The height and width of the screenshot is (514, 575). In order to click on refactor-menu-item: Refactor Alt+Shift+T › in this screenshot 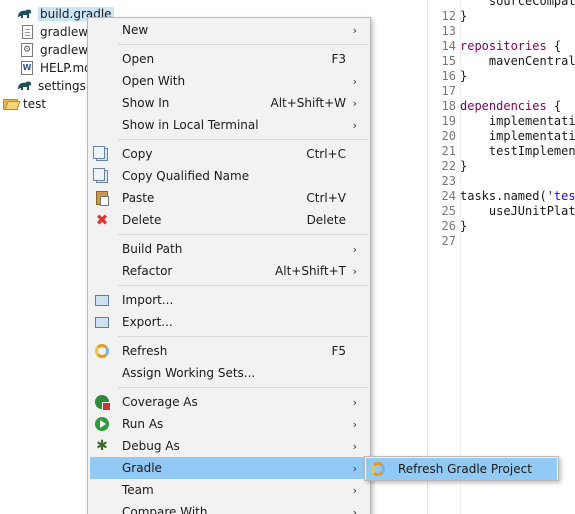, I will do `click(229, 271)`.